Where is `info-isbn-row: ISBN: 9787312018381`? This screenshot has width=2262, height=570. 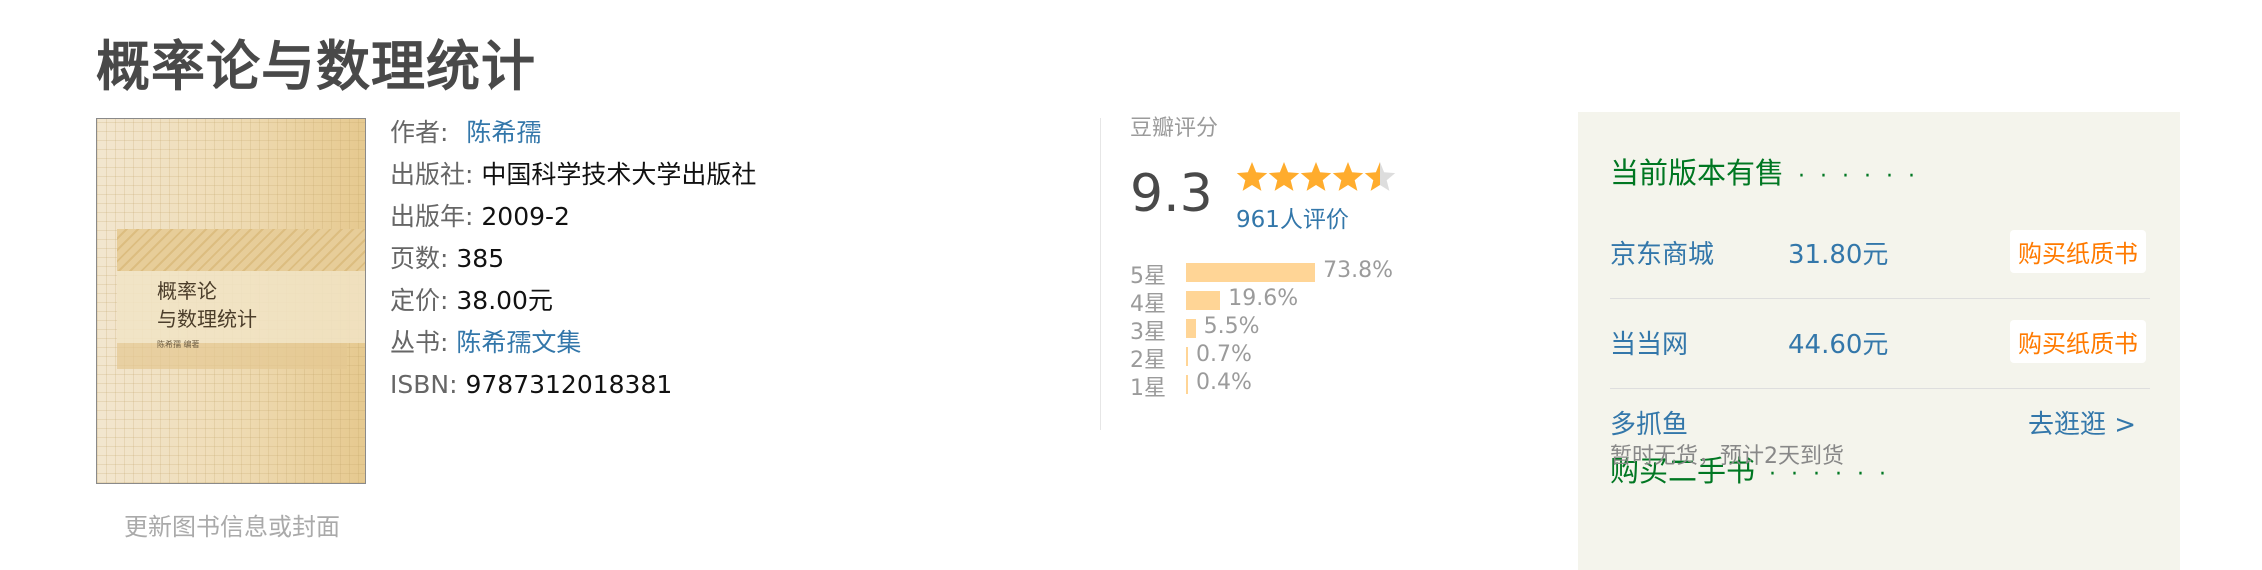
info-isbn-row: ISBN: 9787312018381 is located at coordinates (573, 385).